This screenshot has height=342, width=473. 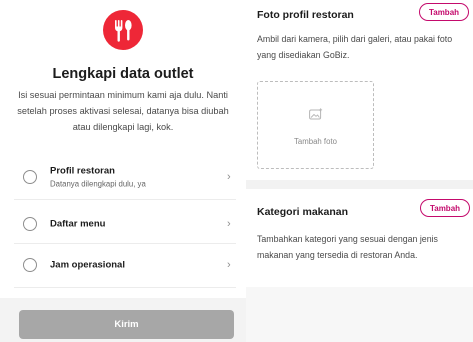 What do you see at coordinates (78, 224) in the screenshot?
I see `checklist-item-label: Daftar menu` at bounding box center [78, 224].